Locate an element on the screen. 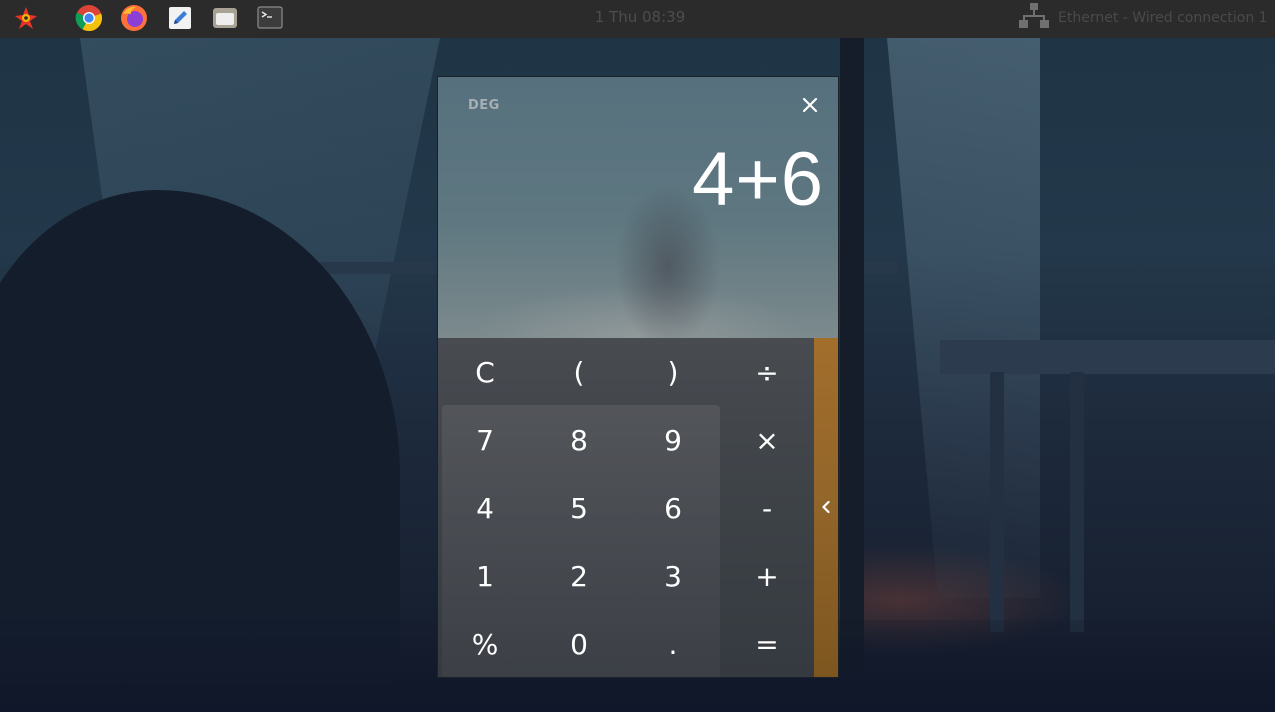 The width and height of the screenshot is (1275, 712). advanced-panel-toggle is located at coordinates (826, 507).